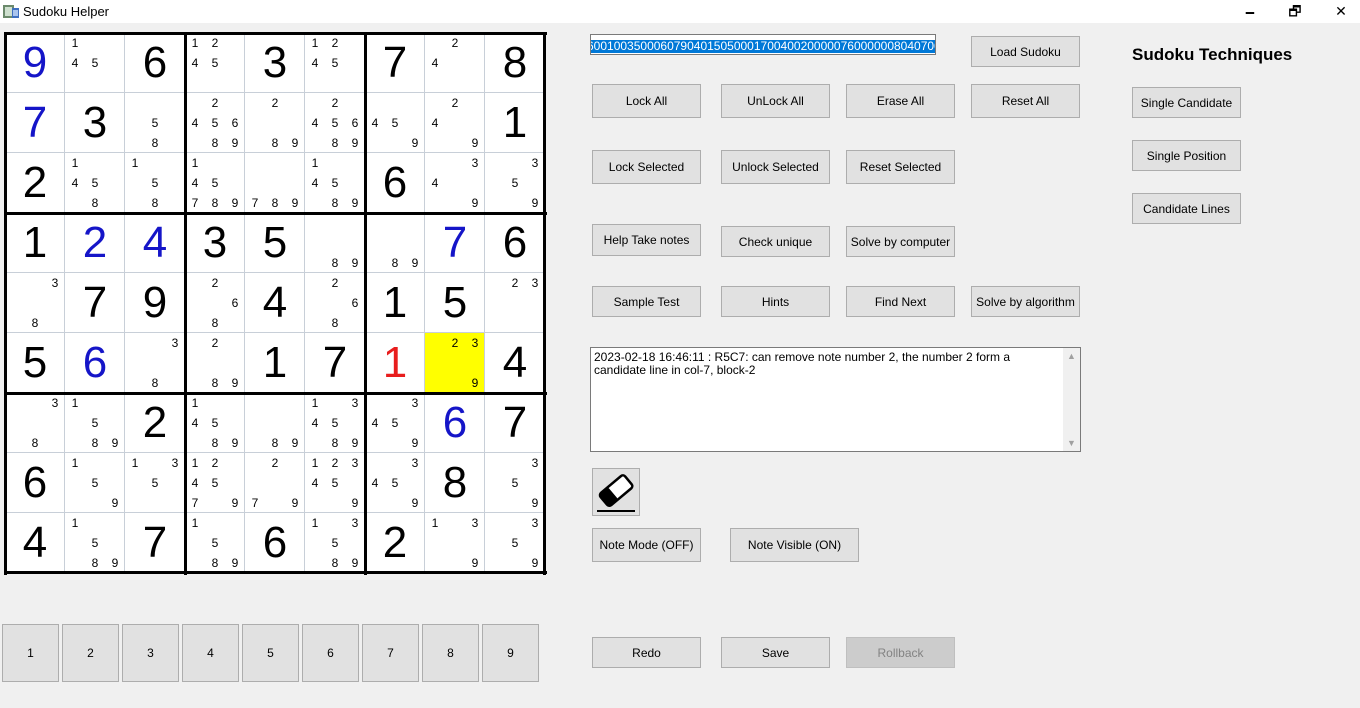  I want to click on cell-r4c3: 4, so click(155, 243).